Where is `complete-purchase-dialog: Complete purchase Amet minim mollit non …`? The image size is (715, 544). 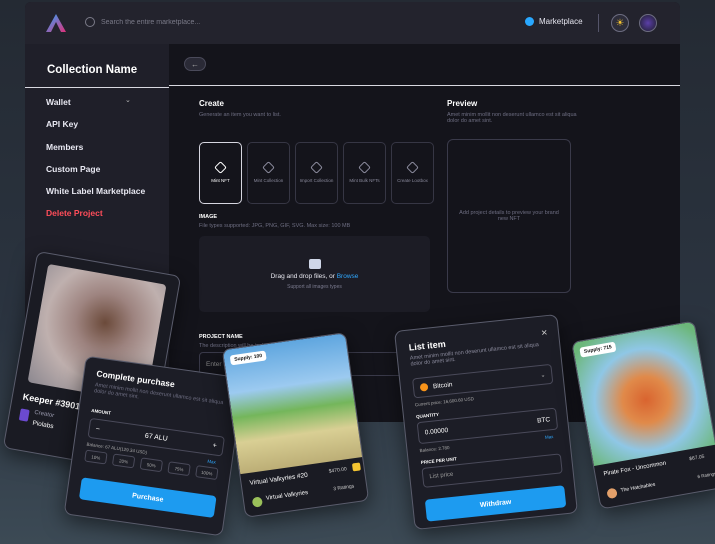
complete-purchase-dialog: Complete purchase Amet minim mollit non … is located at coordinates (154, 446).